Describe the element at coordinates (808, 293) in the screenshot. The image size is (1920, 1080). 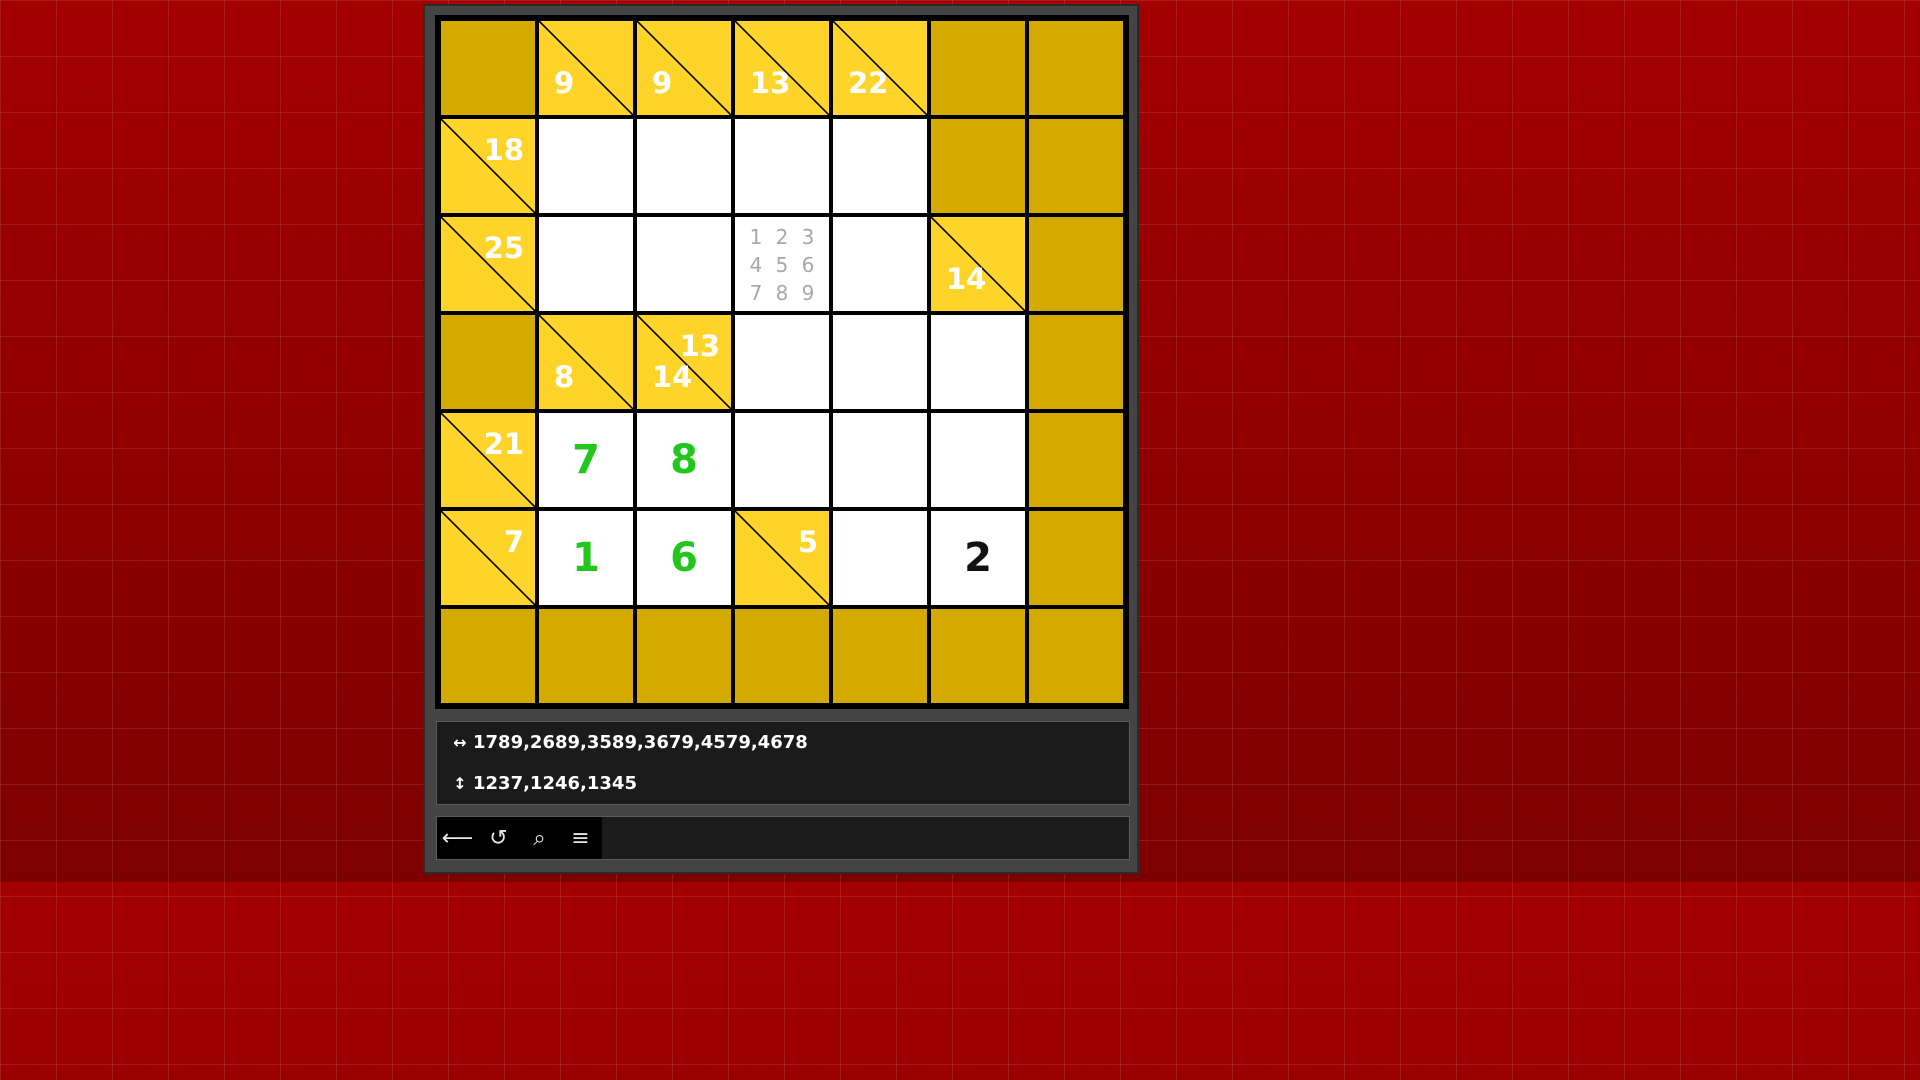
I see `pencil-mark: 9` at that location.